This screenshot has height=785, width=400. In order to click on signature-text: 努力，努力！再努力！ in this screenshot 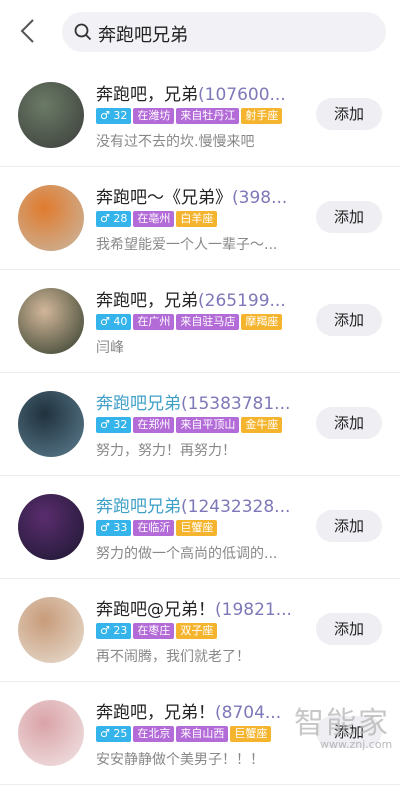, I will do `click(166, 451)`.